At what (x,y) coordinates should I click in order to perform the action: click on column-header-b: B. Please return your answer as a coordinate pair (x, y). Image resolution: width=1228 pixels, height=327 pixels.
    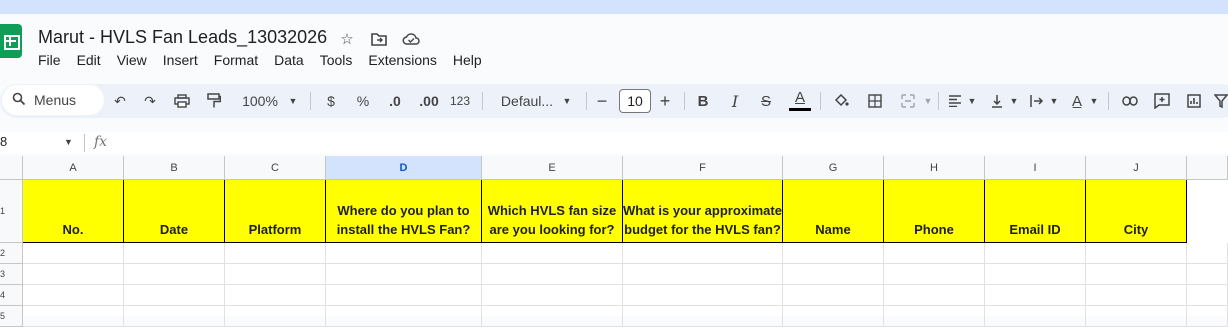
    Looking at the image, I should click on (174, 168).